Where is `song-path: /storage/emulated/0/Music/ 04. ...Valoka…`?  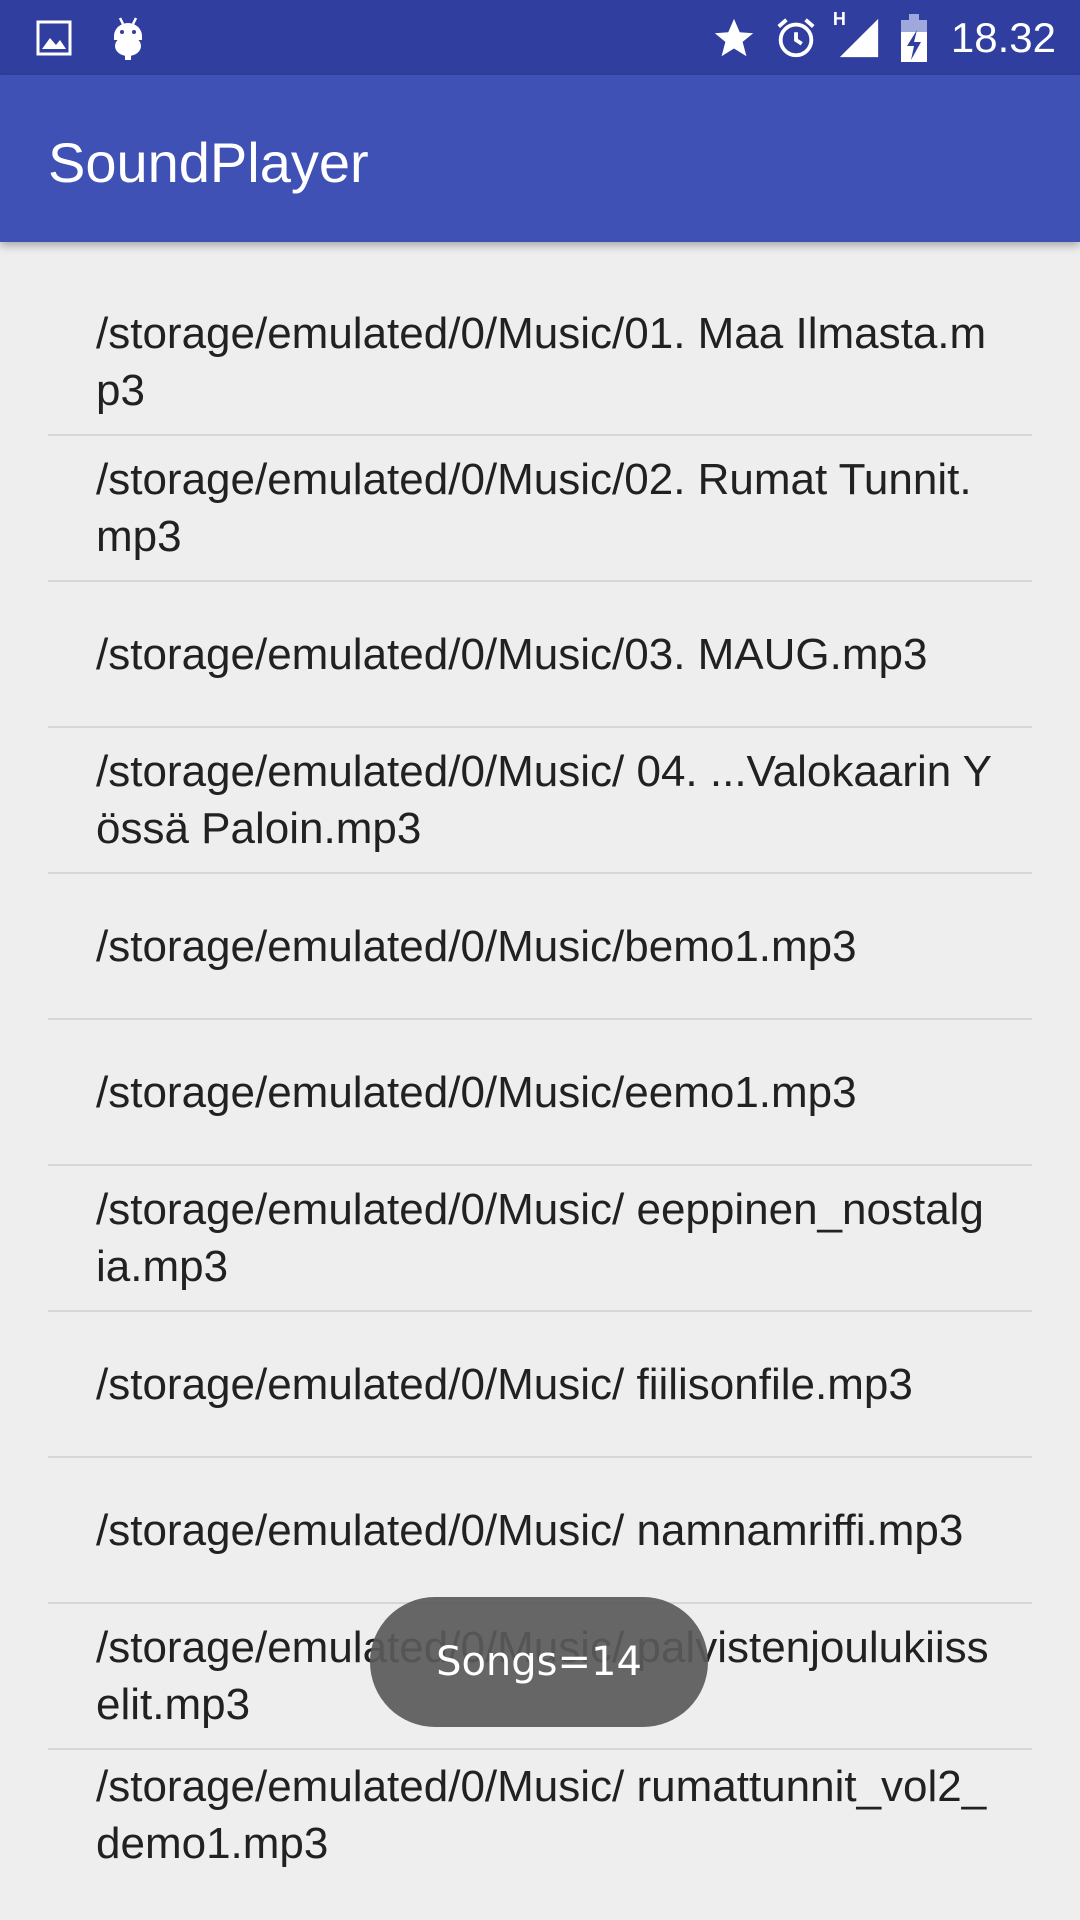 song-path: /storage/emulated/0/Music/ 04. ...Valoka… is located at coordinates (544, 800).